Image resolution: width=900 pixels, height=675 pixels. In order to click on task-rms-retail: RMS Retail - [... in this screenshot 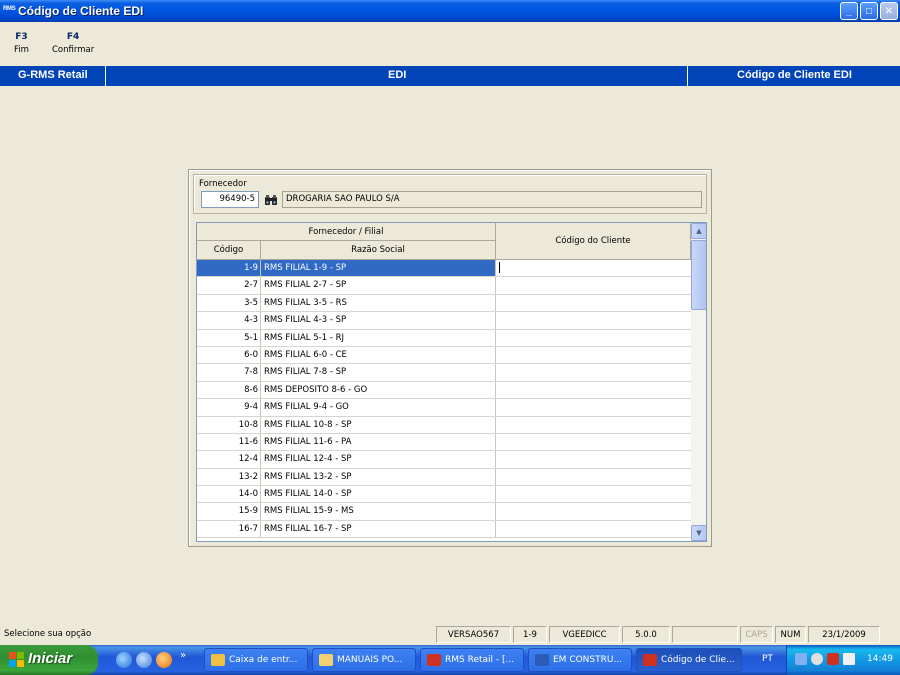, I will do `click(472, 660)`.